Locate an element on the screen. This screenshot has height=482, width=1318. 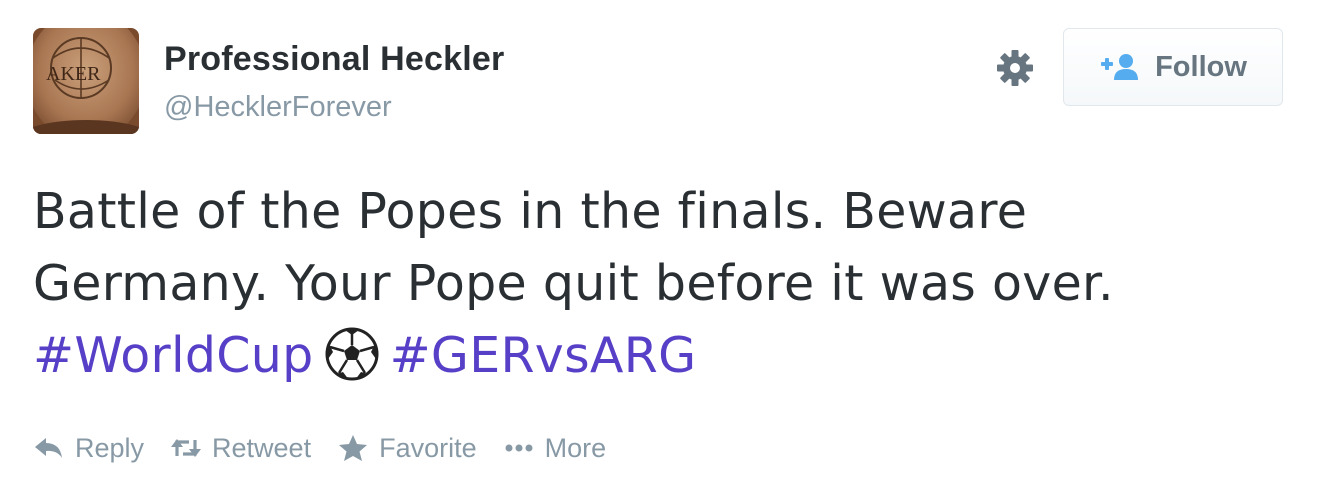
follow-button: Follow is located at coordinates (1173, 67).